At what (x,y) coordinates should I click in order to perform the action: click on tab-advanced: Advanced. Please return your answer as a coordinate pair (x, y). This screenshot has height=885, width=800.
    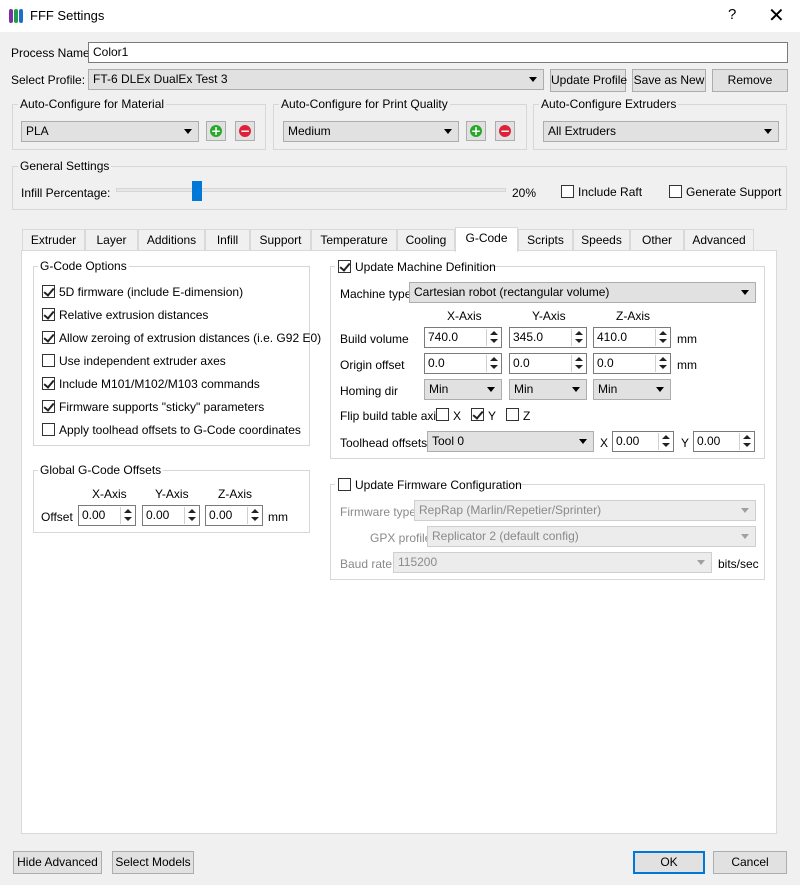
    Looking at the image, I should click on (719, 239).